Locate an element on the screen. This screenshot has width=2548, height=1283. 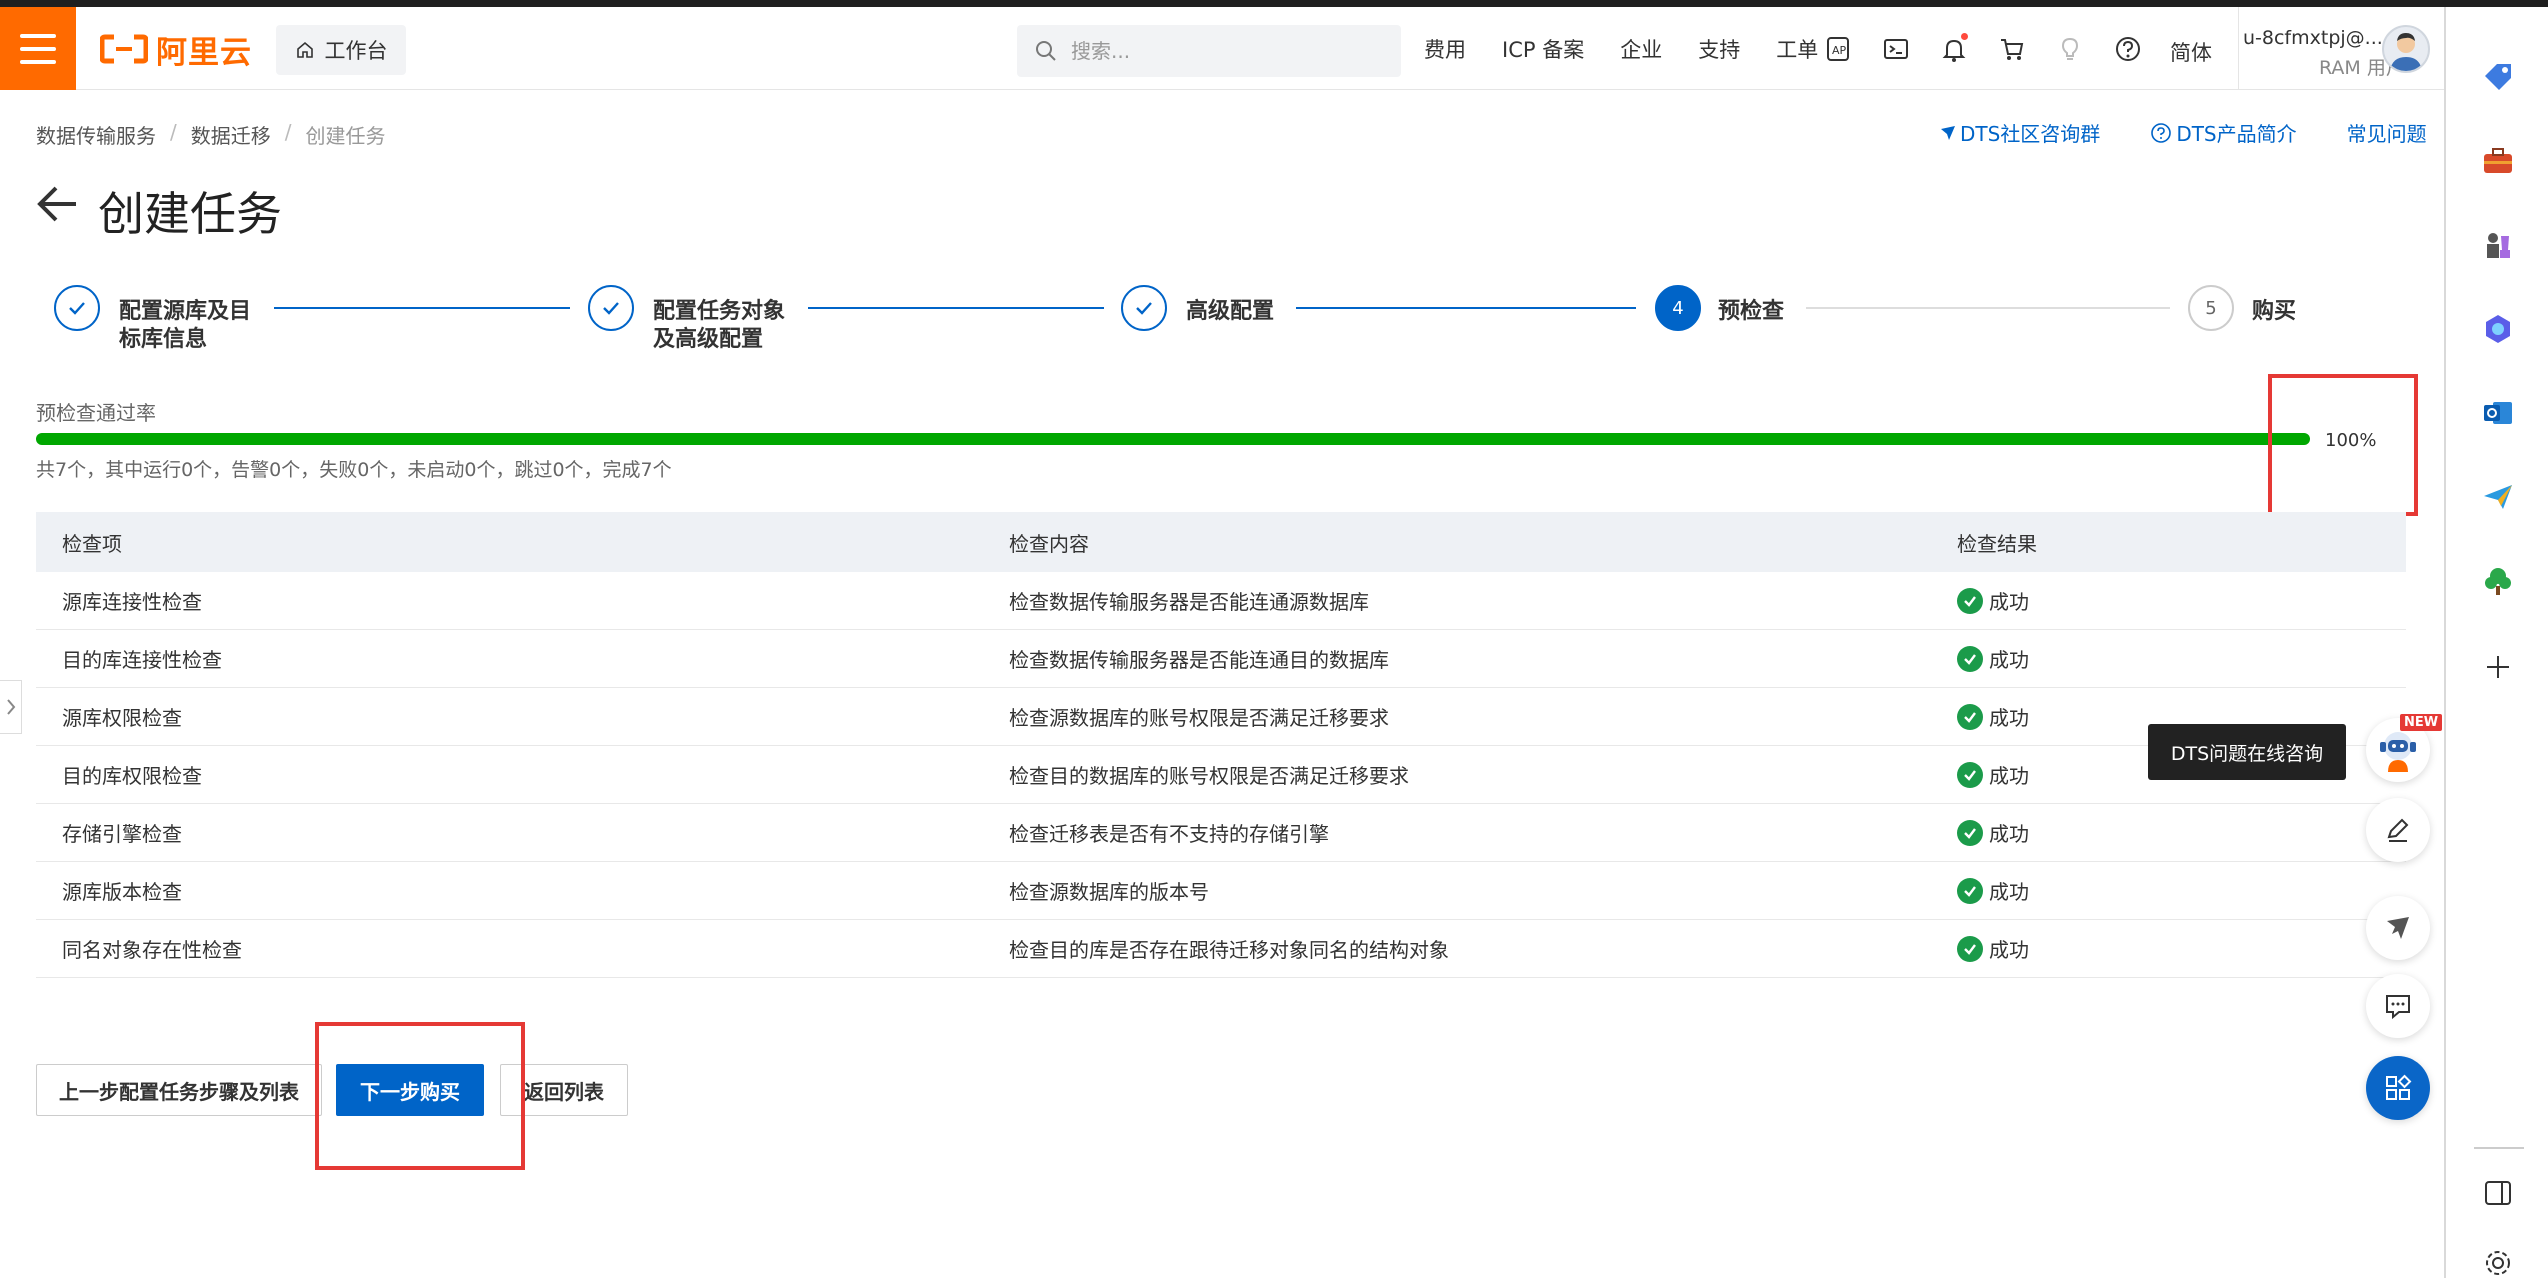
language-switch: 简体 is located at coordinates (2191, 52).